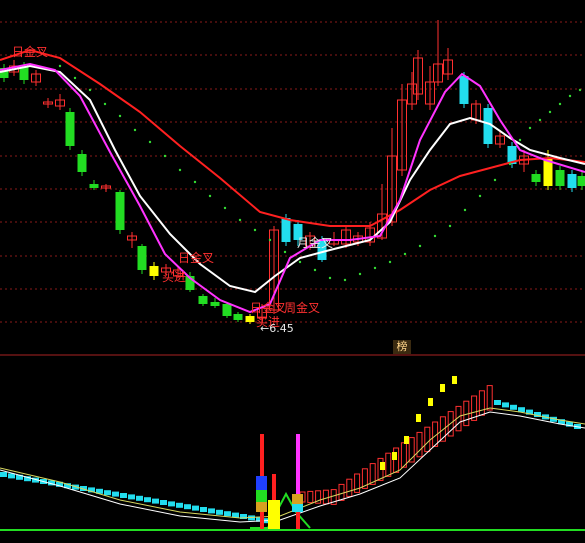  Describe the element at coordinates (174, 277) in the screenshot. I see `annotation-buy-1: 买进` at that location.